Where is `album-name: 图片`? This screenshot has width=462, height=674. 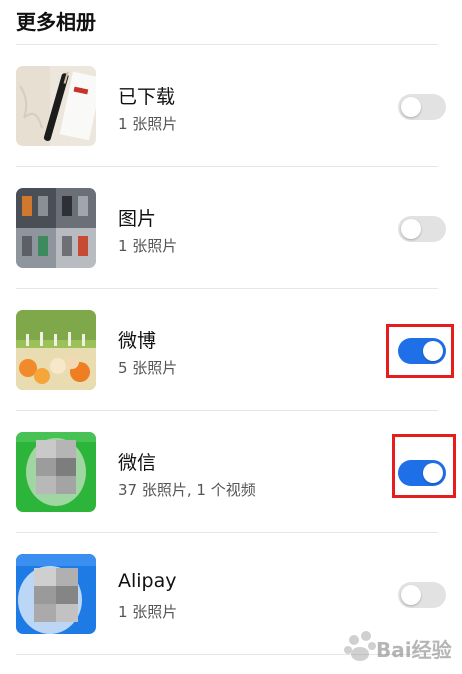 album-name: 图片 is located at coordinates (137, 219).